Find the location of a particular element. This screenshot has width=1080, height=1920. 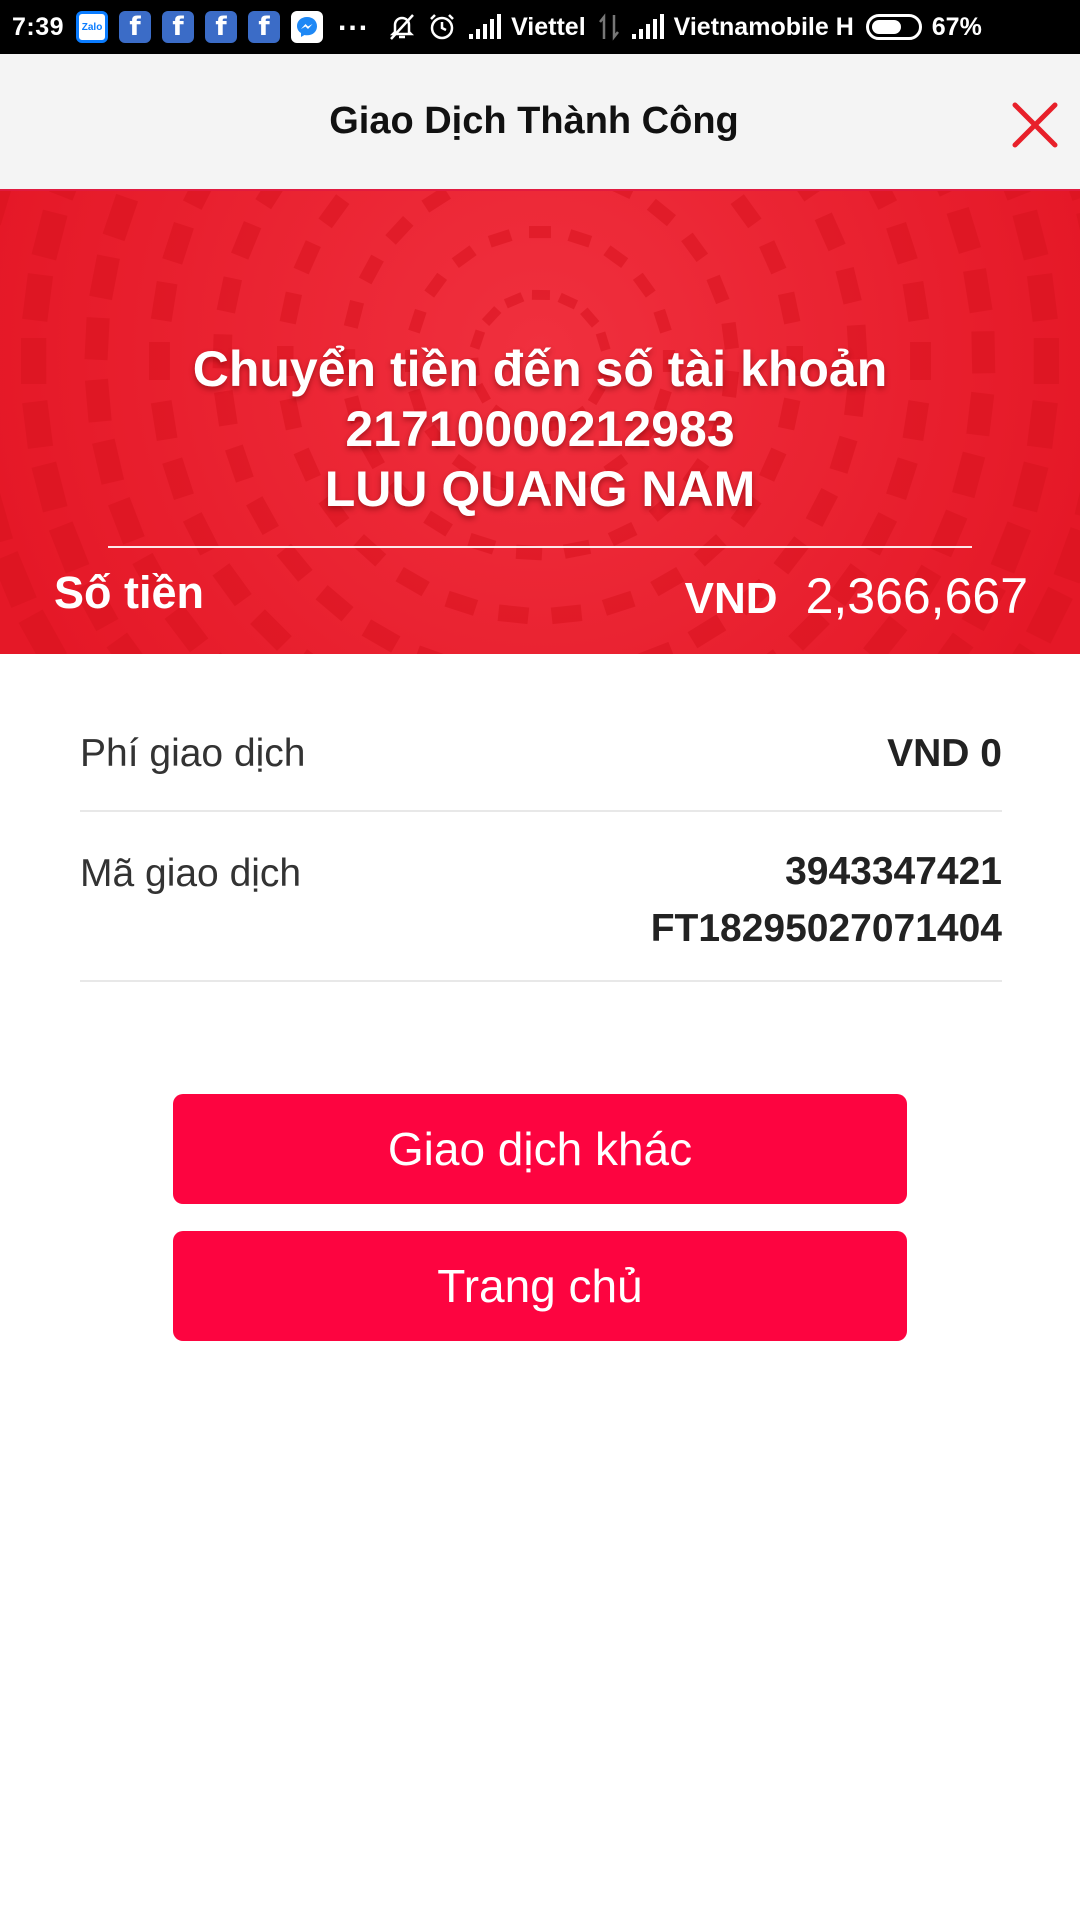

account-number: 21710000212983 is located at coordinates (540, 429).